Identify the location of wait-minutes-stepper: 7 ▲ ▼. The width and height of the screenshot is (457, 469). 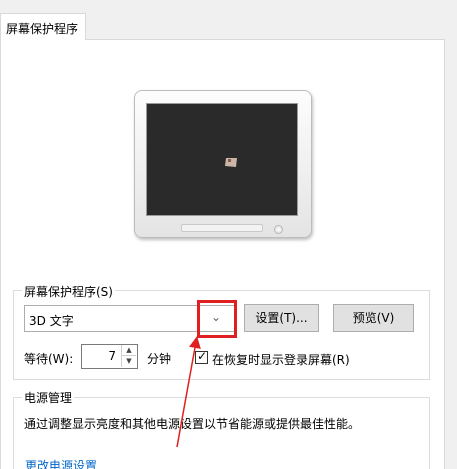
(109, 356).